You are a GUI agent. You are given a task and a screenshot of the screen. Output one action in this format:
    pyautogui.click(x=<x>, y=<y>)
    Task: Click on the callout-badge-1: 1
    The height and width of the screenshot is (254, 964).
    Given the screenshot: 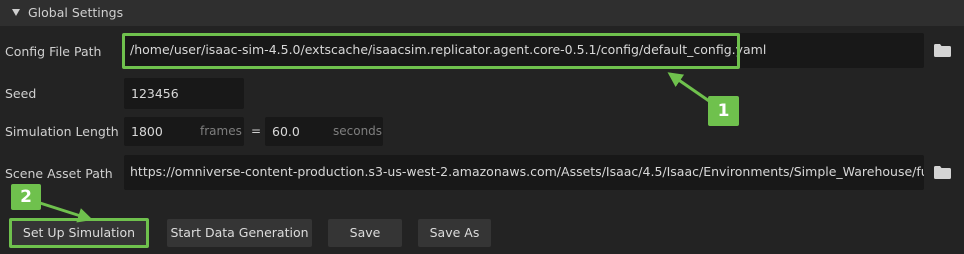 What is the action you would take?
    pyautogui.click(x=723, y=111)
    